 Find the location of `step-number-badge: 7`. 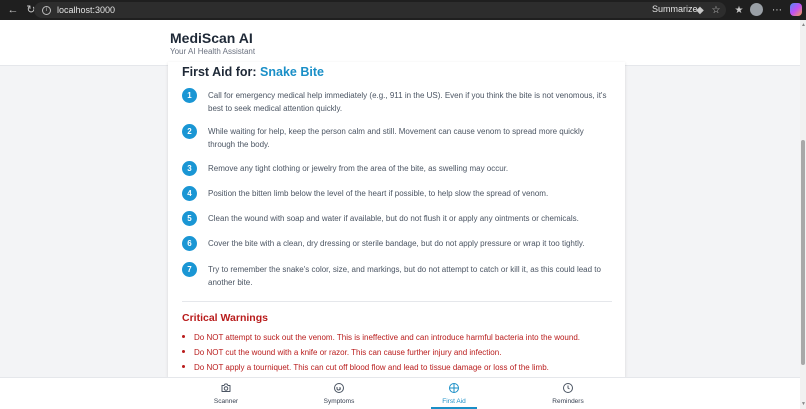

step-number-badge: 7 is located at coordinates (189, 269).